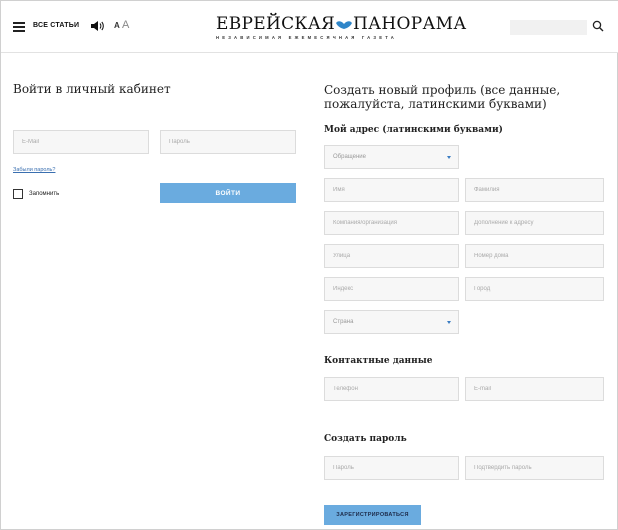 The height and width of the screenshot is (530, 618). What do you see at coordinates (391, 468) in the screenshot?
I see `register-password-input` at bounding box center [391, 468].